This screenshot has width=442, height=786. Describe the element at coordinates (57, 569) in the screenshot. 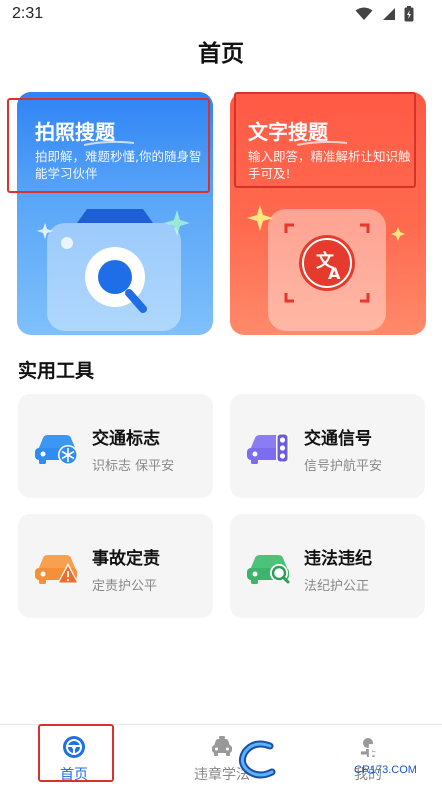

I see `car-warning-icon` at that location.